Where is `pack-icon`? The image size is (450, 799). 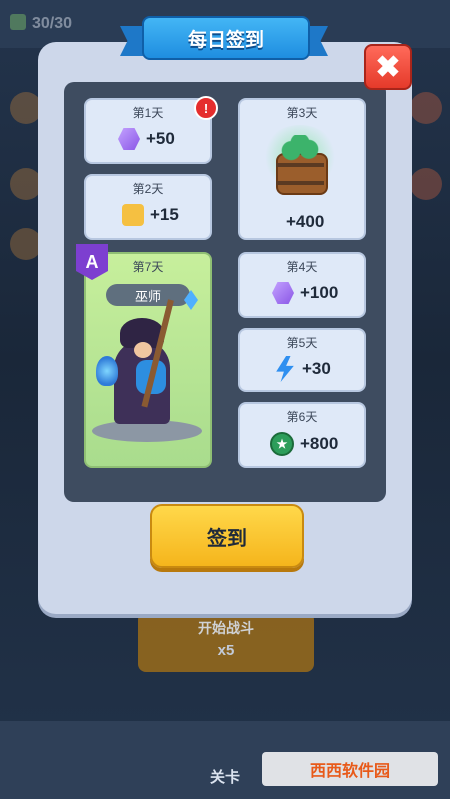 pack-icon is located at coordinates (426, 108).